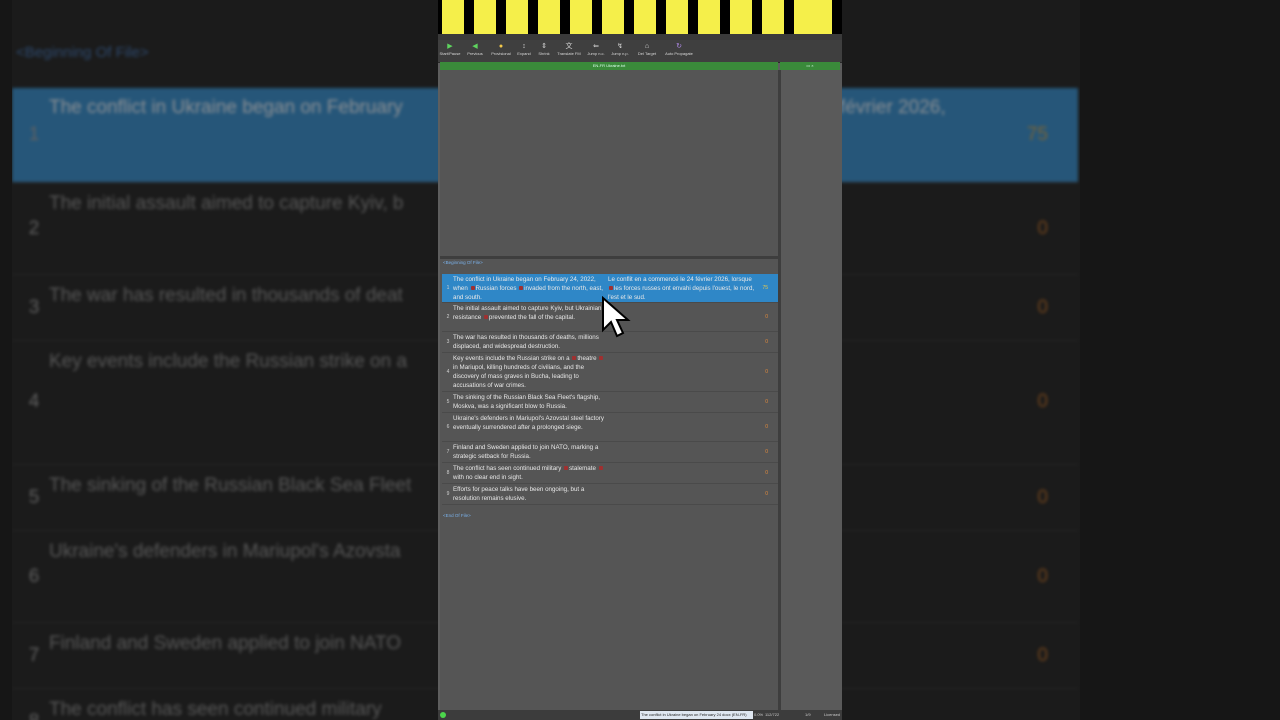 This screenshot has width=1280, height=720. What do you see at coordinates (475, 46) in the screenshot?
I see `previous-icon: ◀` at bounding box center [475, 46].